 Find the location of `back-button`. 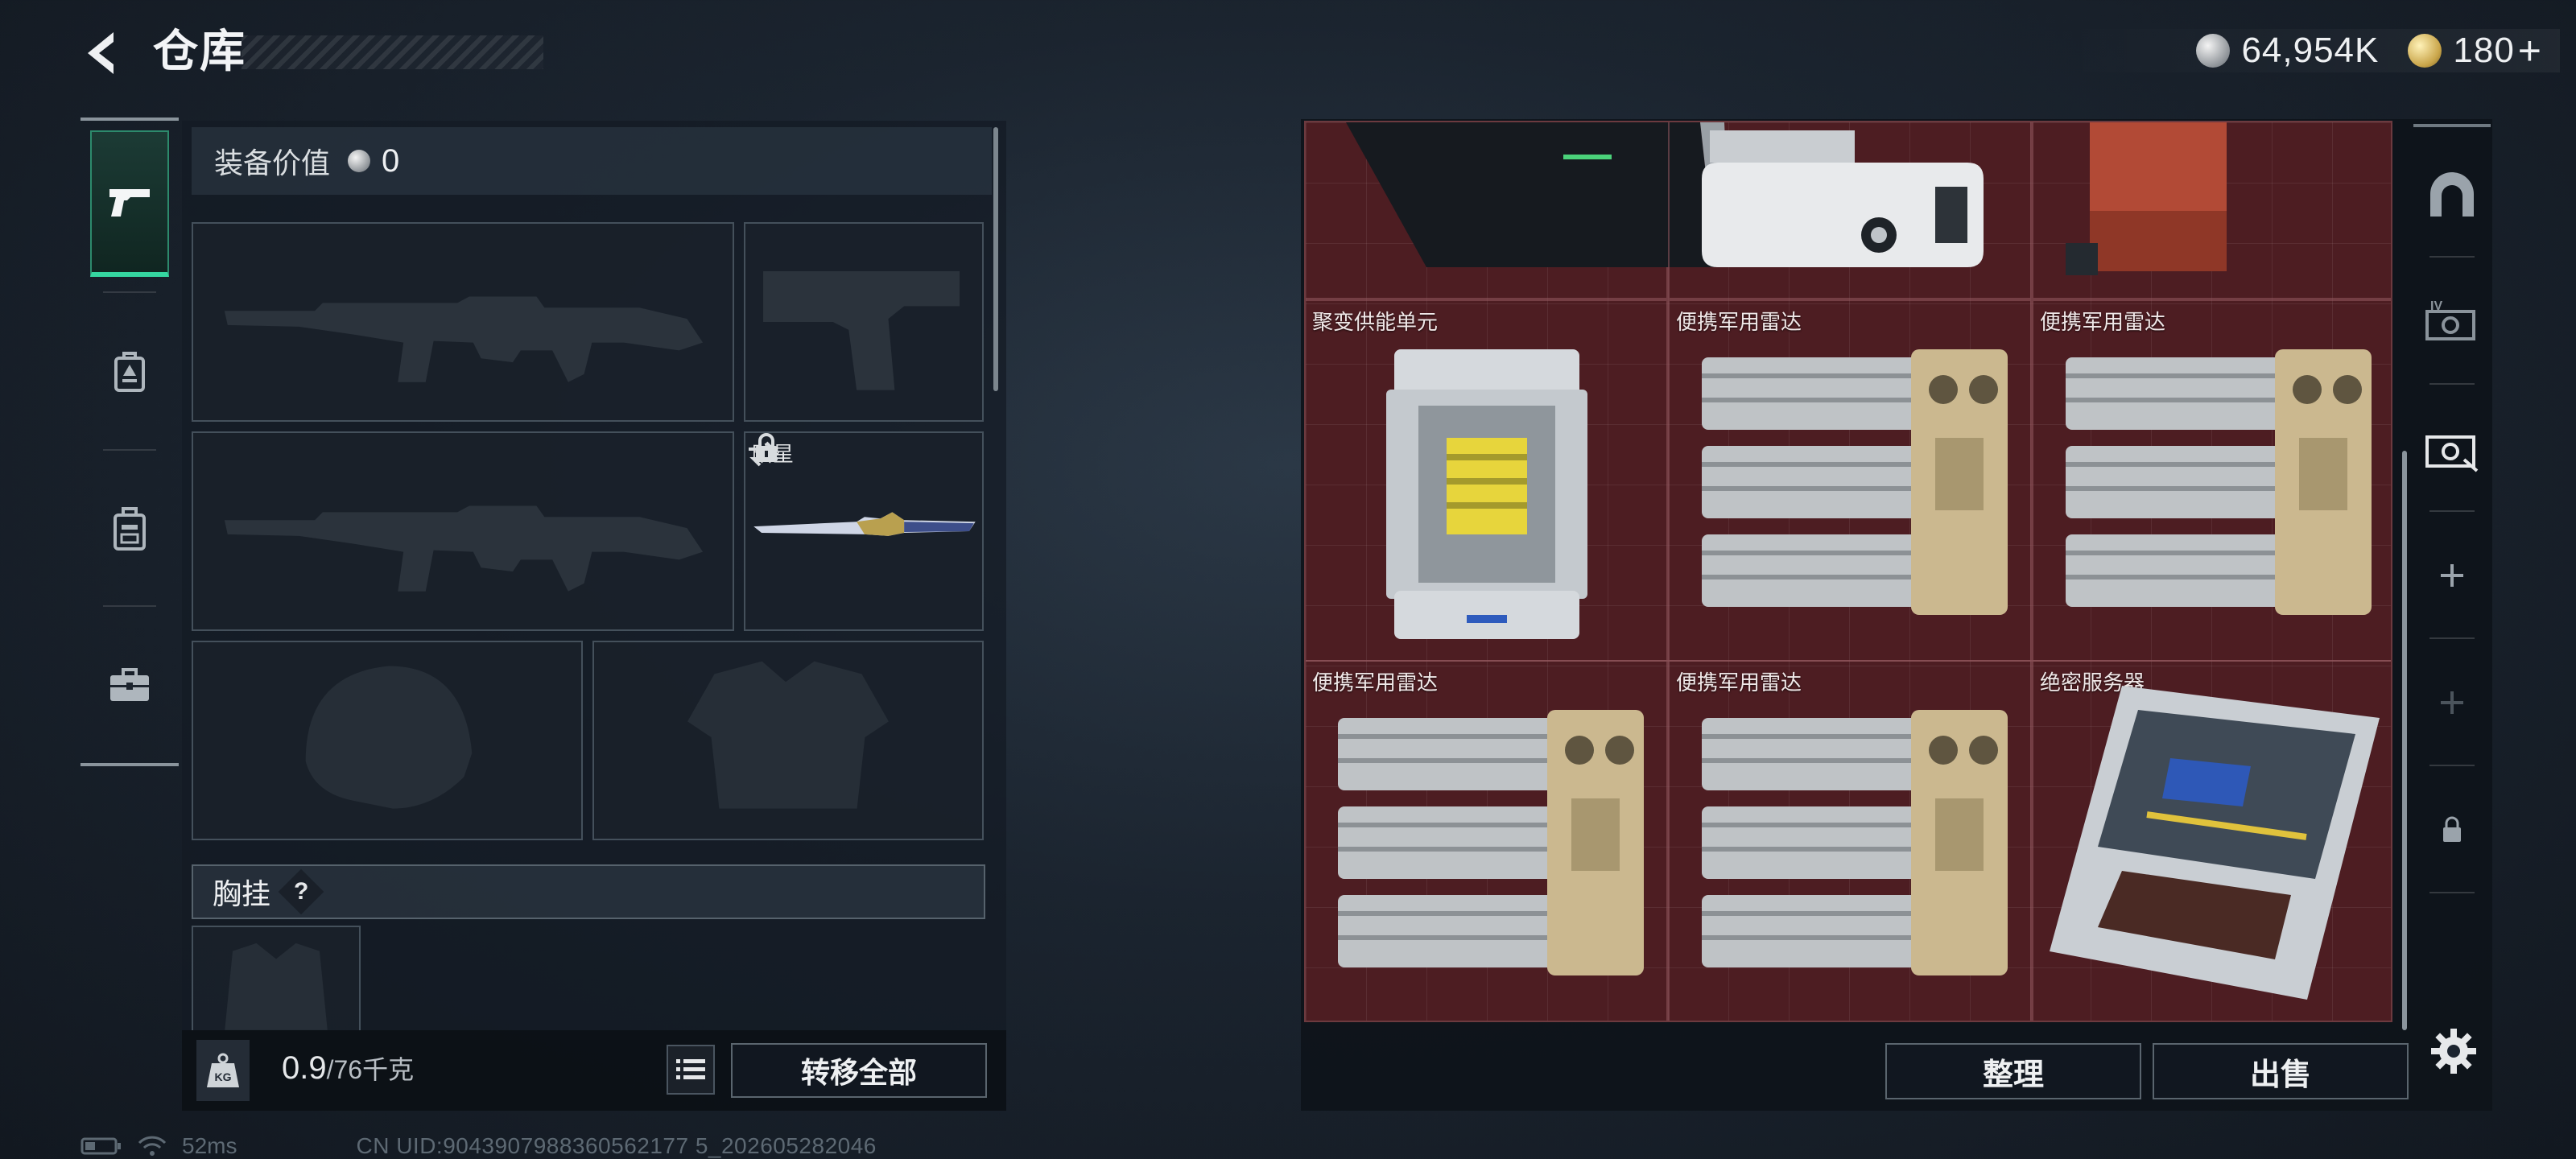

back-button is located at coordinates (103, 53).